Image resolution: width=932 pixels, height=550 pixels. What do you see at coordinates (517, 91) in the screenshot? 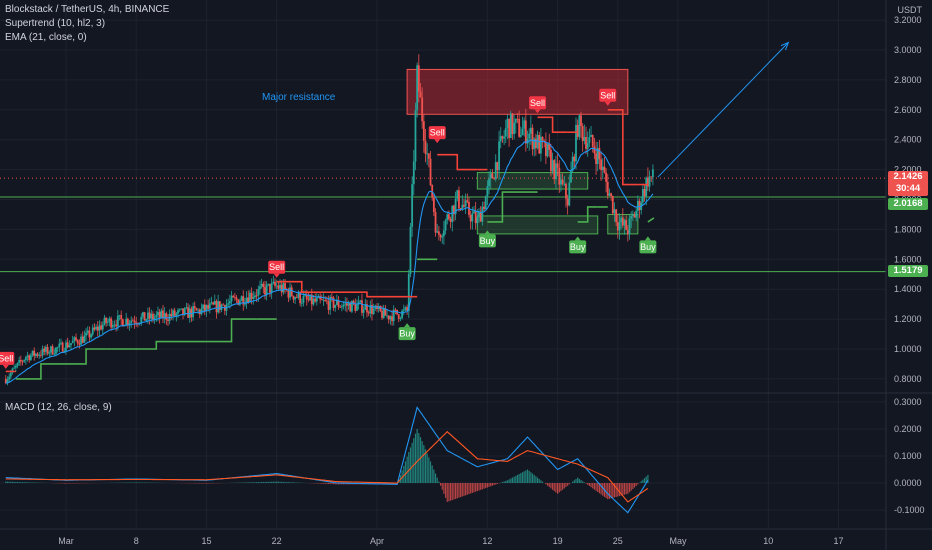
I see `resistance-zone` at bounding box center [517, 91].